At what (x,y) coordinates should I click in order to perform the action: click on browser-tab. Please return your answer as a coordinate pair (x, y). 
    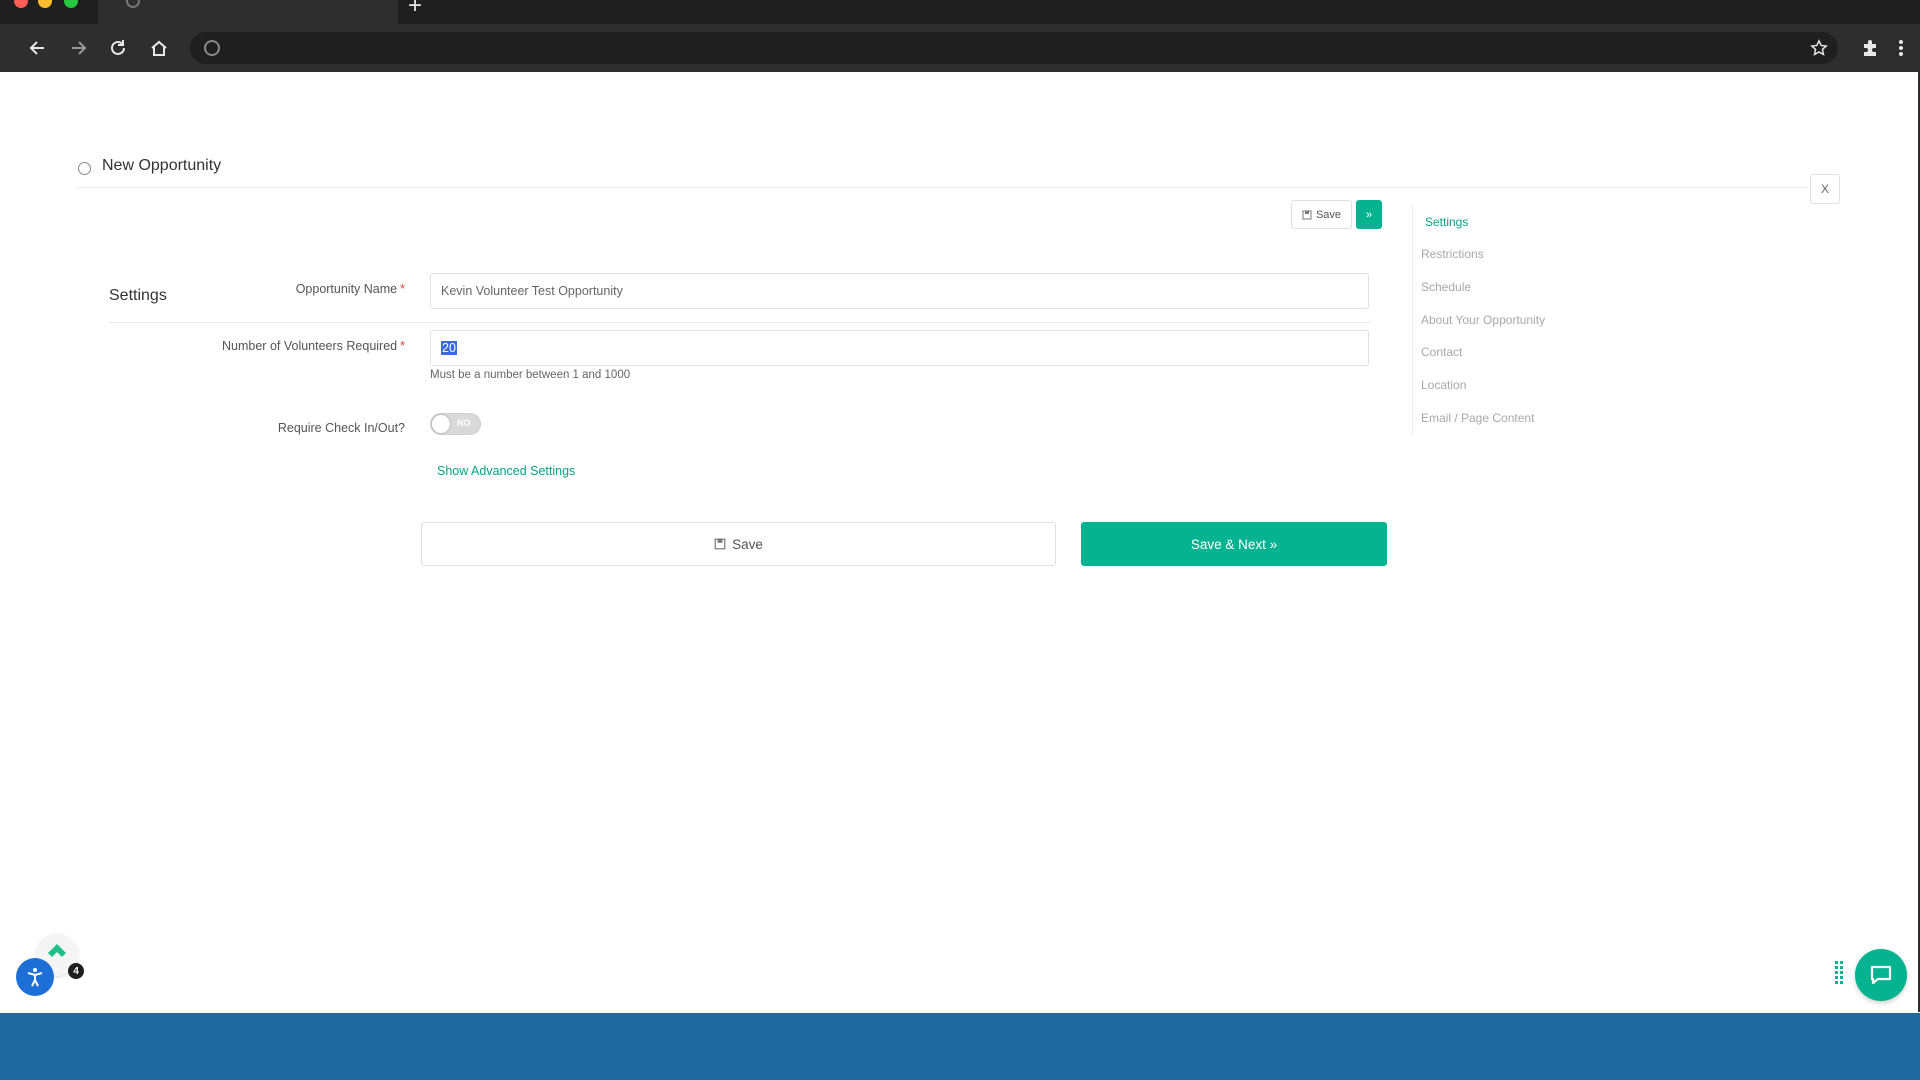
    Looking at the image, I should click on (248, 12).